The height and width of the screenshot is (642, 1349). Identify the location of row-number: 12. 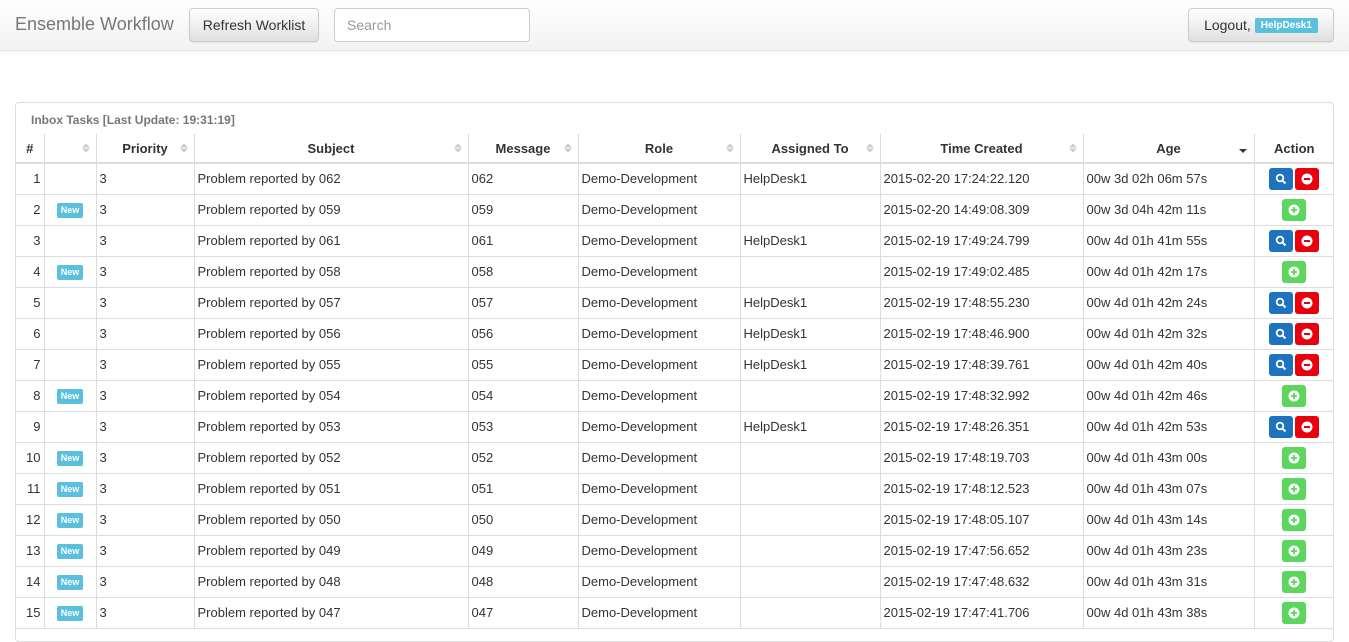
(30, 519).